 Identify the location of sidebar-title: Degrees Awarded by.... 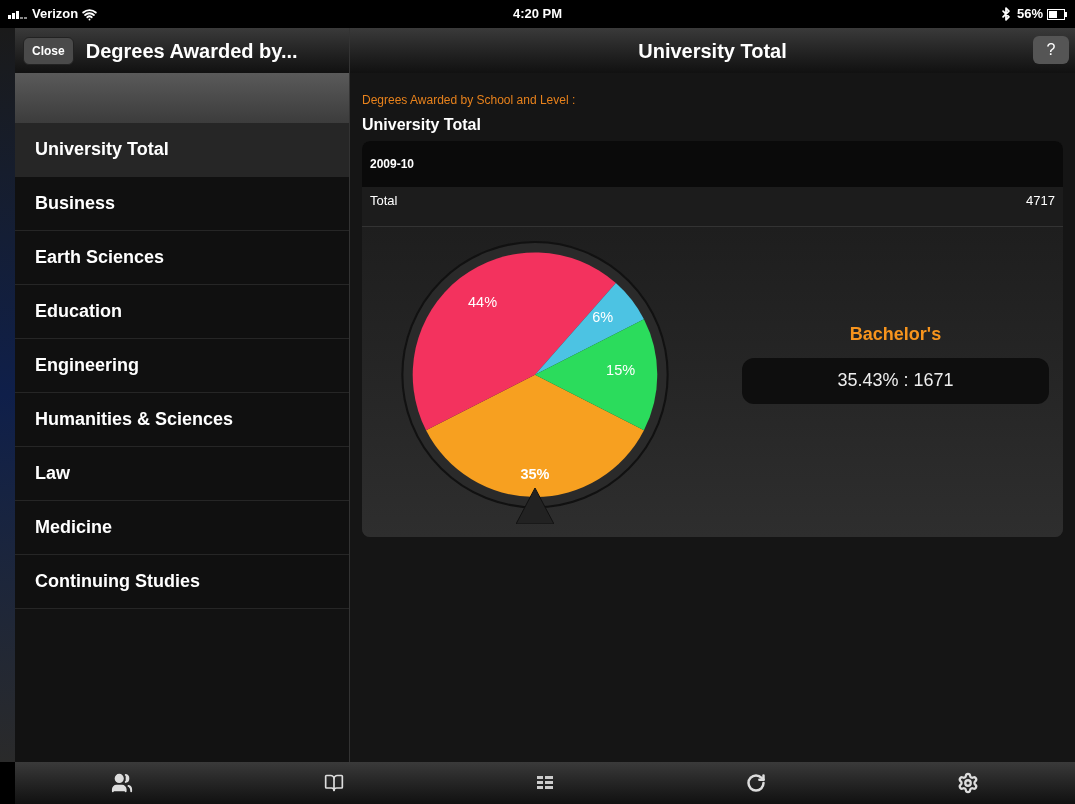
(191, 51).